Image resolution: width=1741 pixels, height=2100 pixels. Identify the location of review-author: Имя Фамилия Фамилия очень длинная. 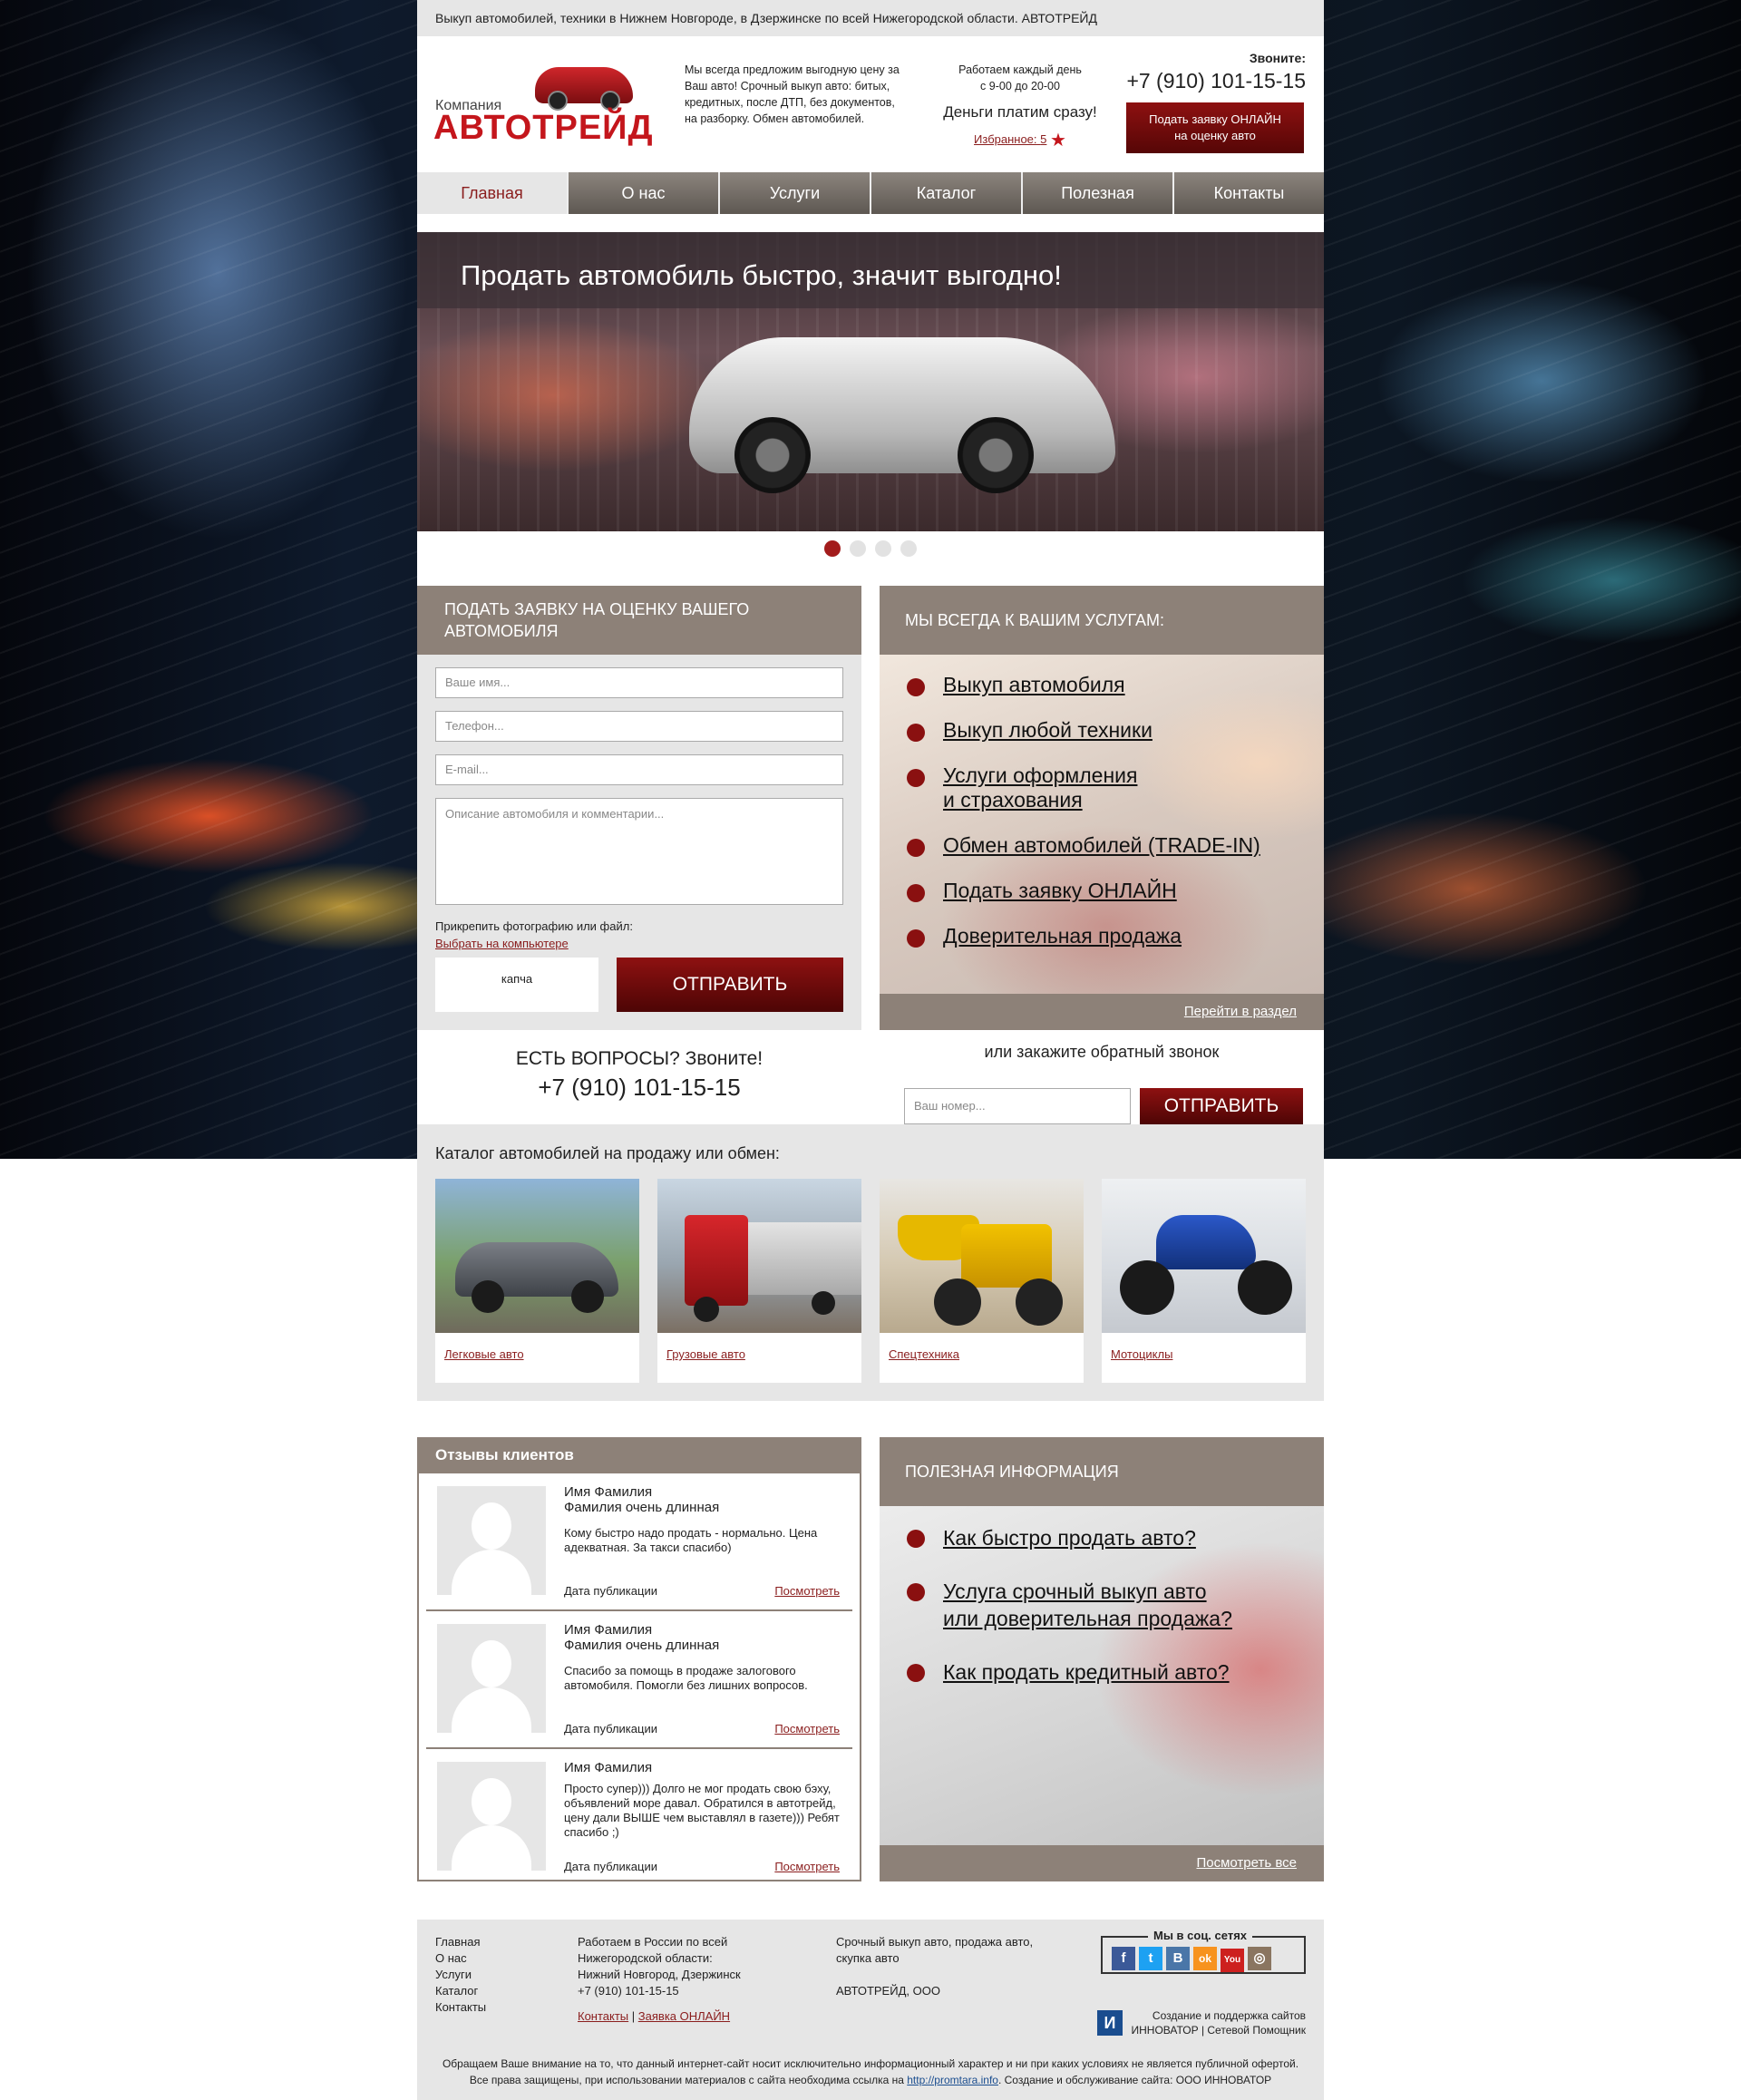
(642, 1499).